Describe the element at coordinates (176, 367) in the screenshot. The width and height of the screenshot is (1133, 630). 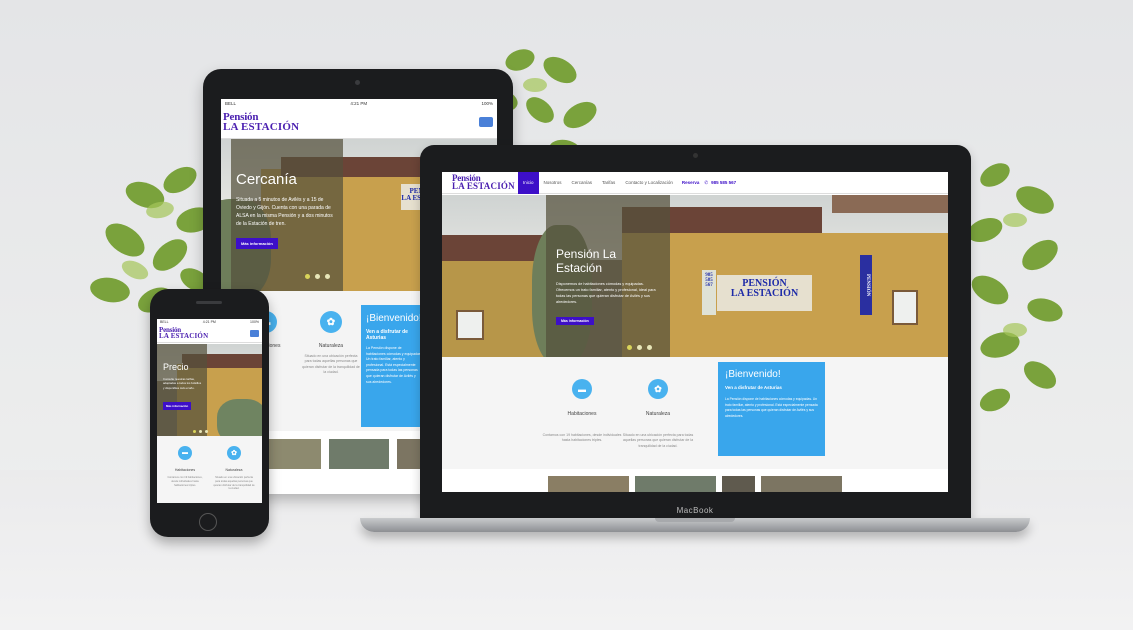
I see `phone-slide-title: Precio` at that location.